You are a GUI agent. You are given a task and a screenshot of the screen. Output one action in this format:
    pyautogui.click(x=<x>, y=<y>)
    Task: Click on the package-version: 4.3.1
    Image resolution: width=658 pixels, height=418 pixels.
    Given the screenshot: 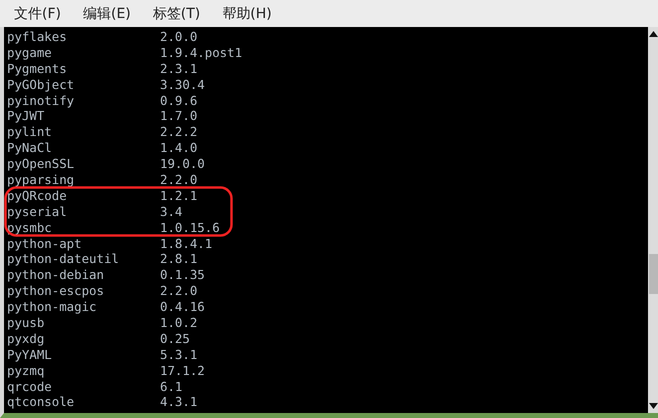 What is the action you would take?
    pyautogui.click(x=179, y=402)
    